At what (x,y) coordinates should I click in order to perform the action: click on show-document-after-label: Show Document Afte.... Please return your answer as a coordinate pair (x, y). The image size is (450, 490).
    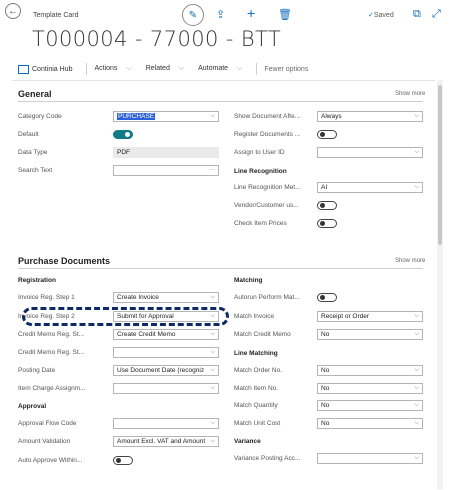
    Looking at the image, I should click on (267, 116).